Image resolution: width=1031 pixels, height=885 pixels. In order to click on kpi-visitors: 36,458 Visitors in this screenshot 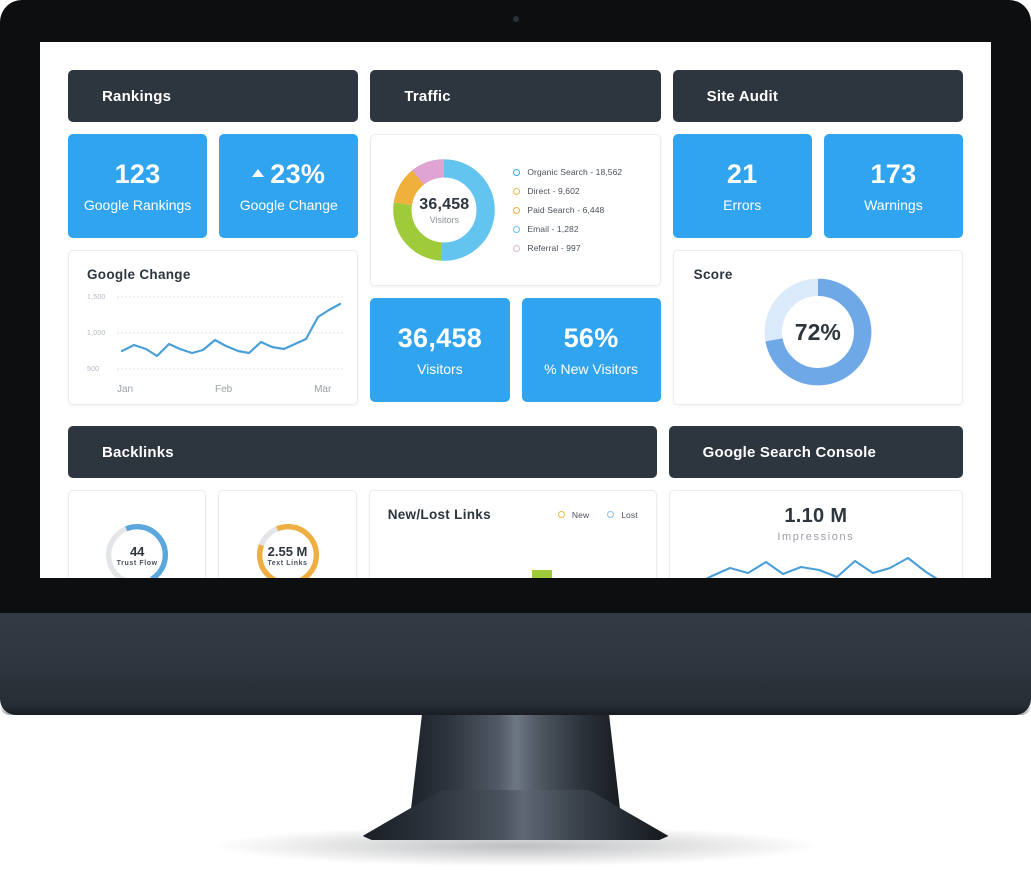, I will do `click(440, 350)`.